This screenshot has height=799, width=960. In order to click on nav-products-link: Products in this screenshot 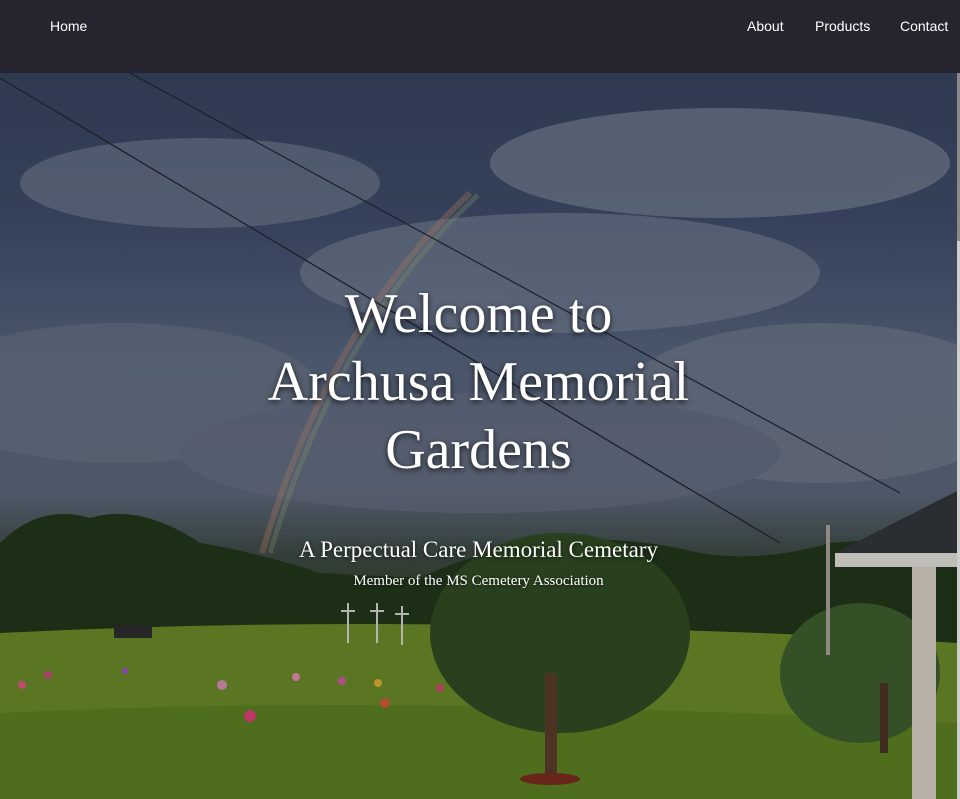, I will do `click(842, 26)`.